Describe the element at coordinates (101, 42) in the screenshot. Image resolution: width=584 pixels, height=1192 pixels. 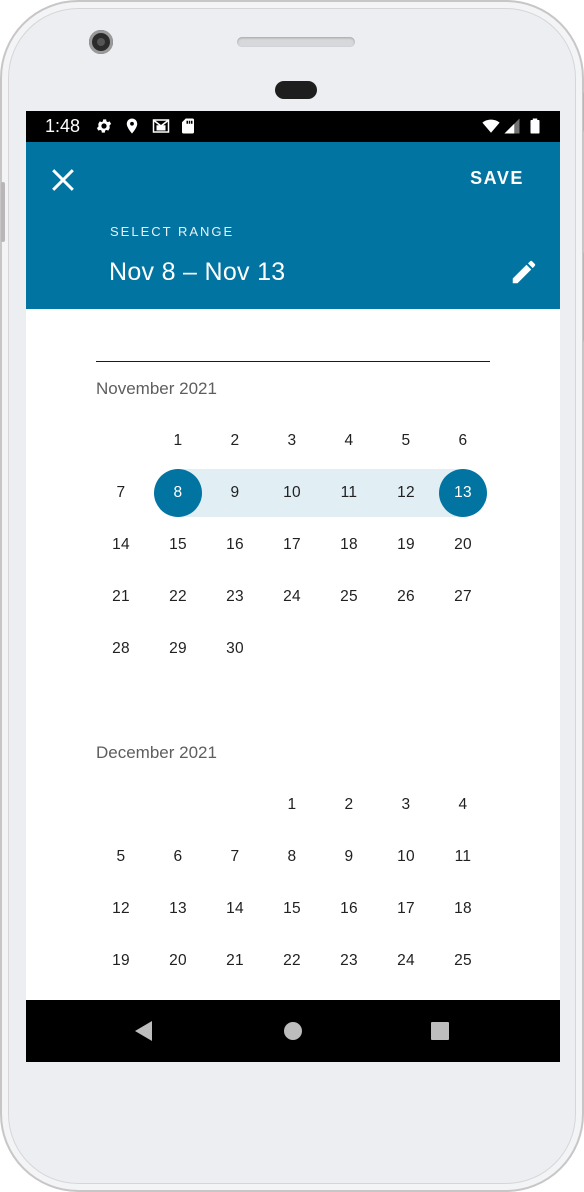
I see `front-camera` at that location.